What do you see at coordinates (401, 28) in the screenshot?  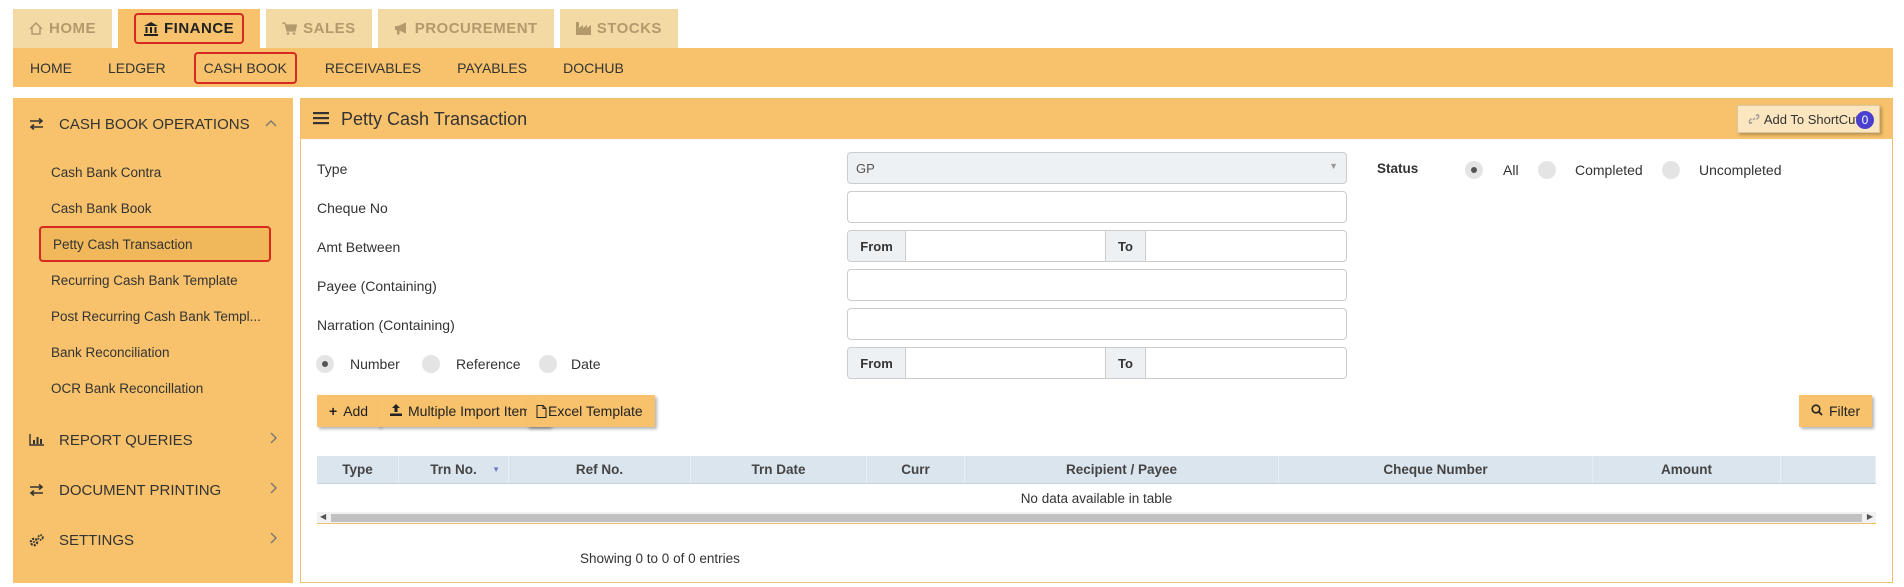 I see `megaphone-icon` at bounding box center [401, 28].